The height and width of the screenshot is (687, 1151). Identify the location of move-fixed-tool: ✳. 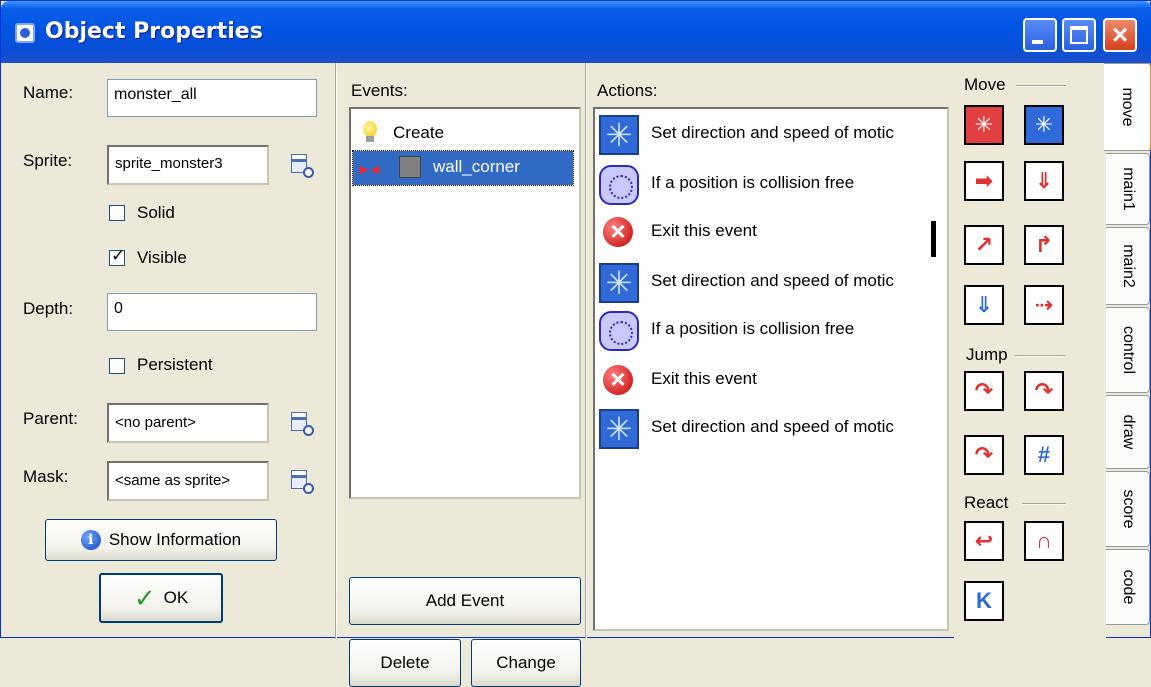
(984, 125).